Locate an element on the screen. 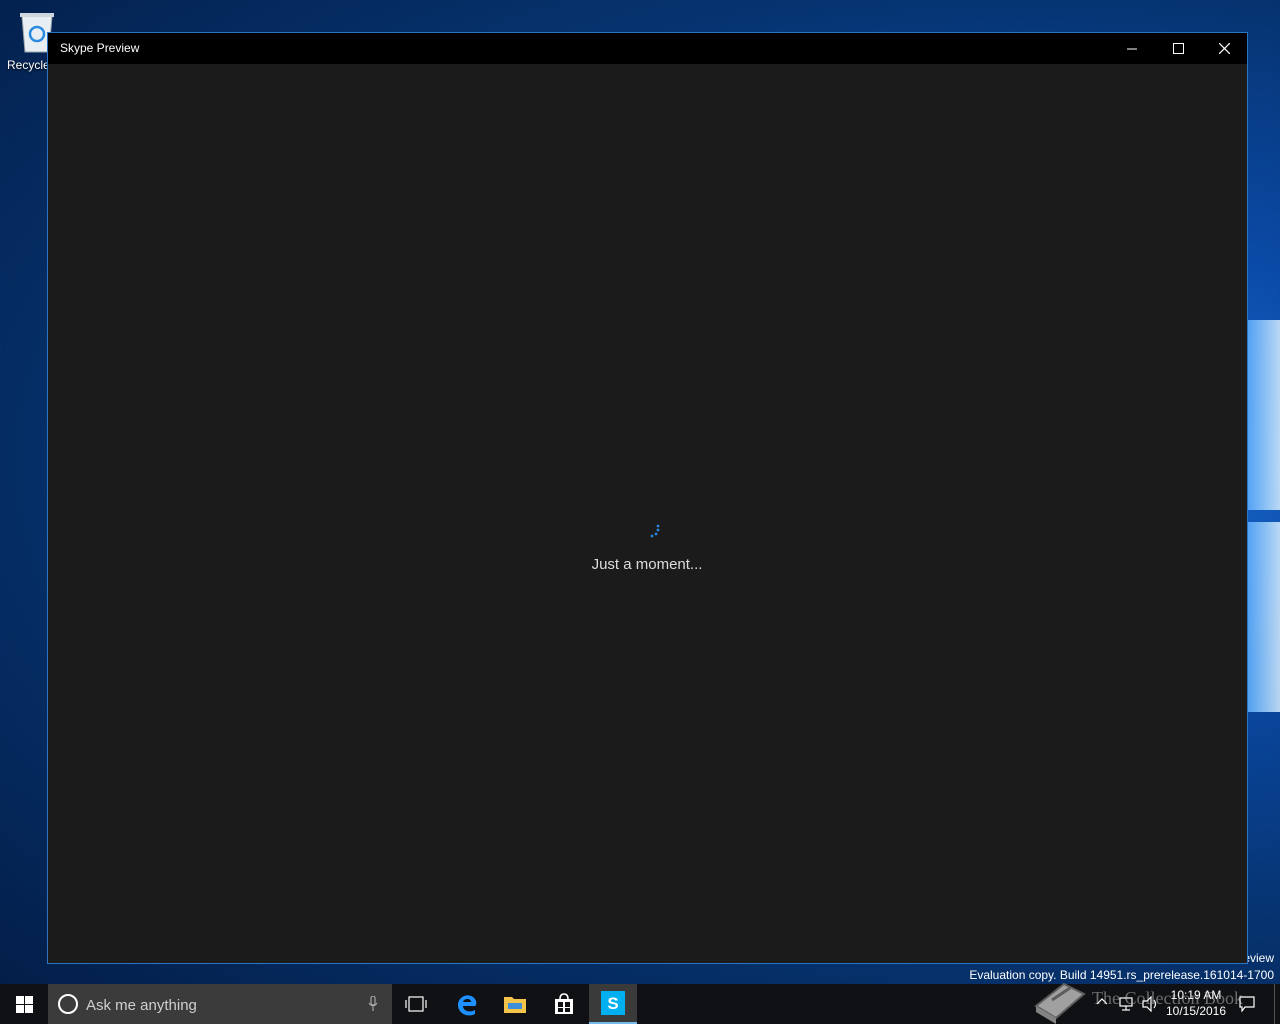 The height and width of the screenshot is (1024, 1280). window-title: Skype Preview is located at coordinates (100, 48).